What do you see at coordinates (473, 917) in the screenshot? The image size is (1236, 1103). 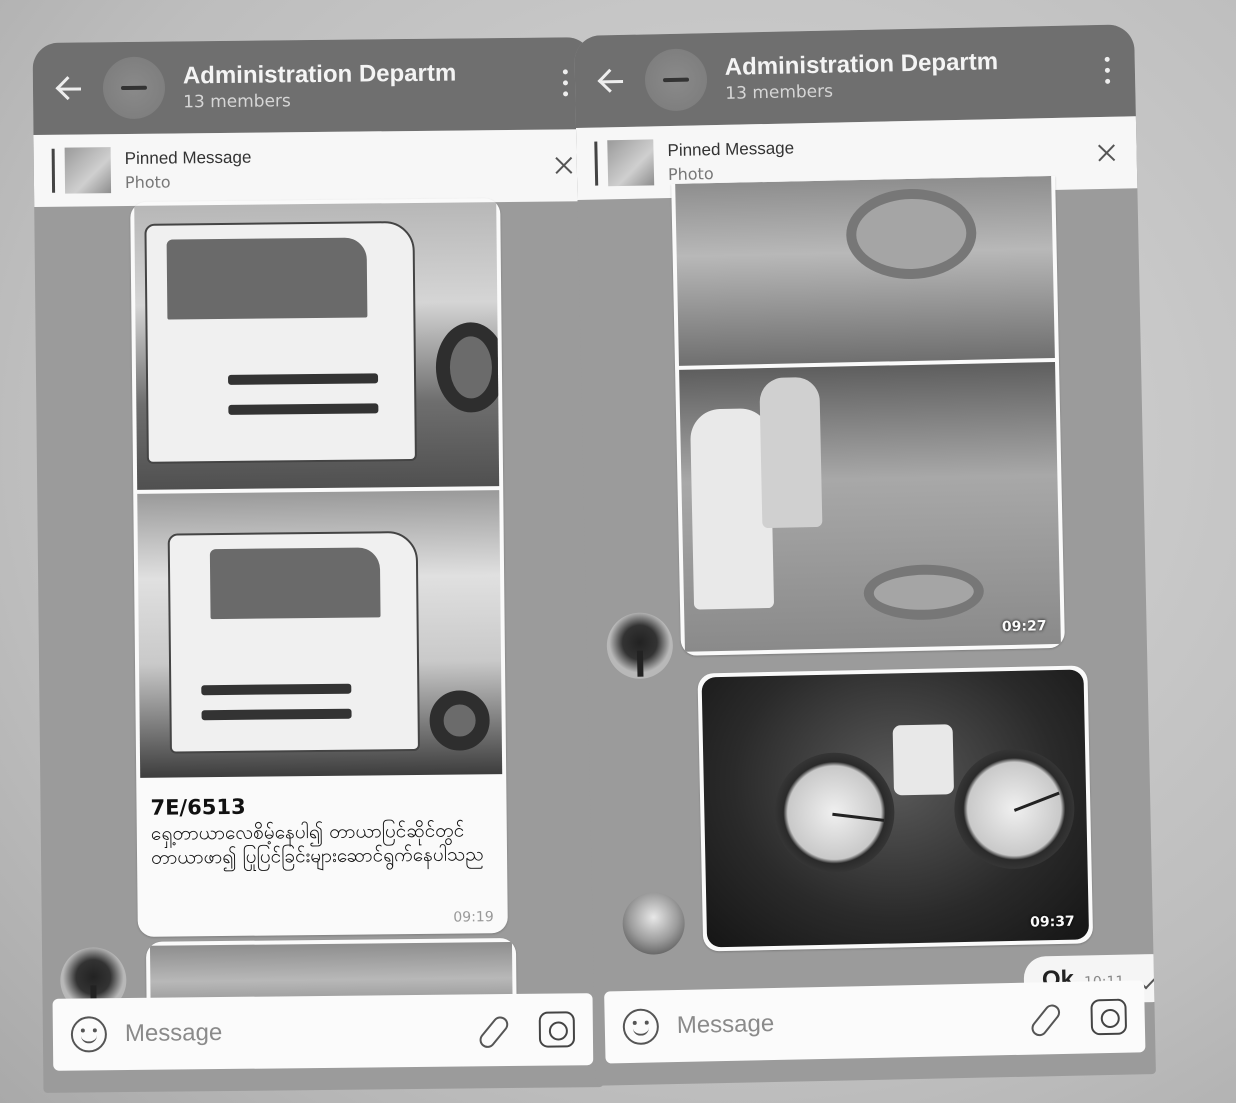 I see `message-time: 09:19` at bounding box center [473, 917].